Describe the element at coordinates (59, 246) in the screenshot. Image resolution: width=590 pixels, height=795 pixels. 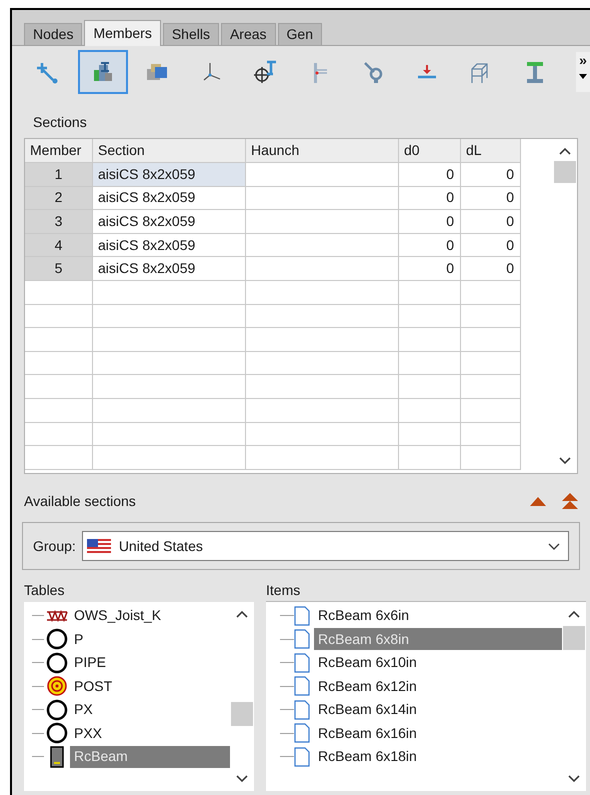
I see `row-number-cell: 4` at that location.